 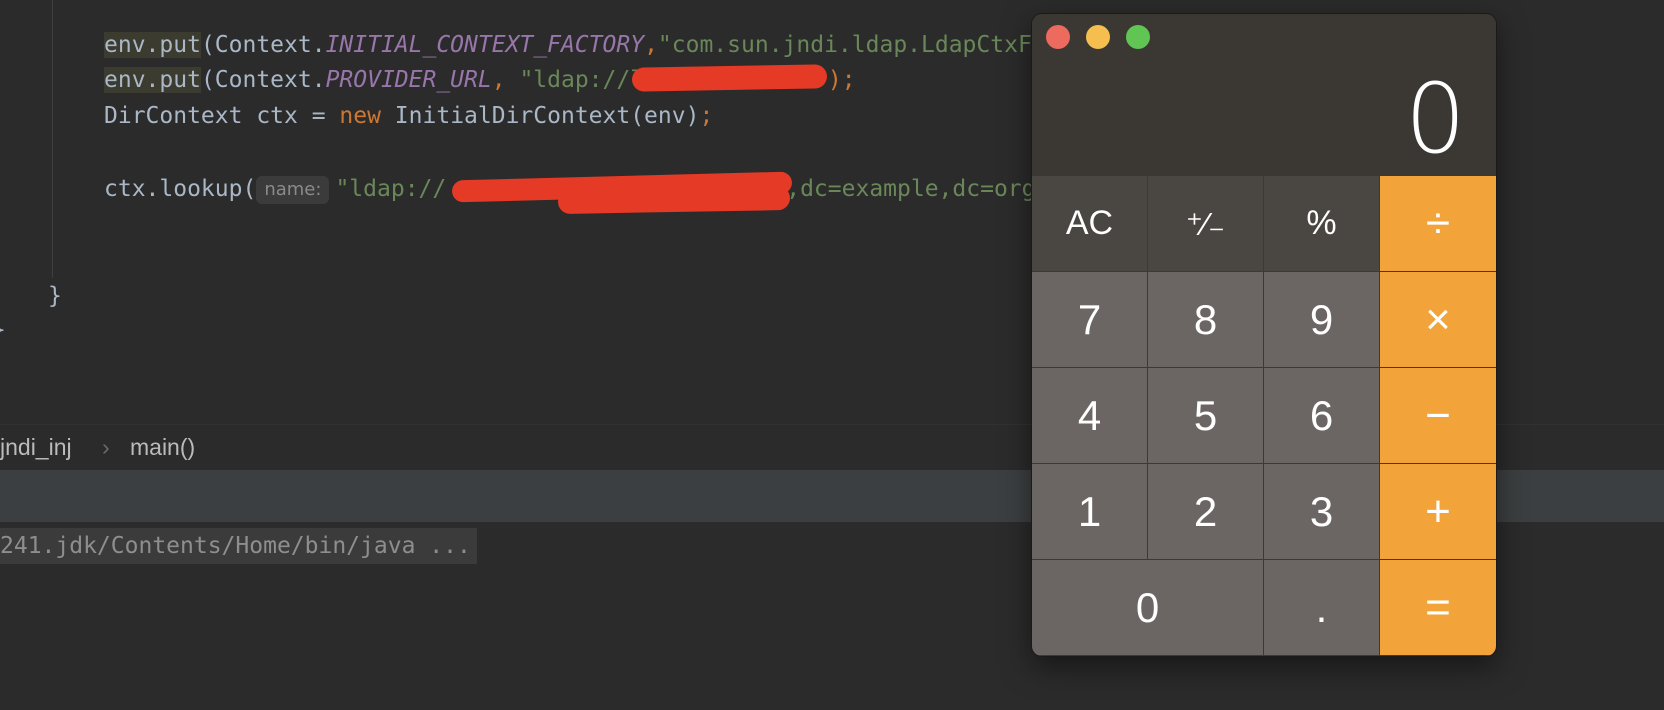 I want to click on code-constant: PROVIDER_URL, so click(x=408, y=80).